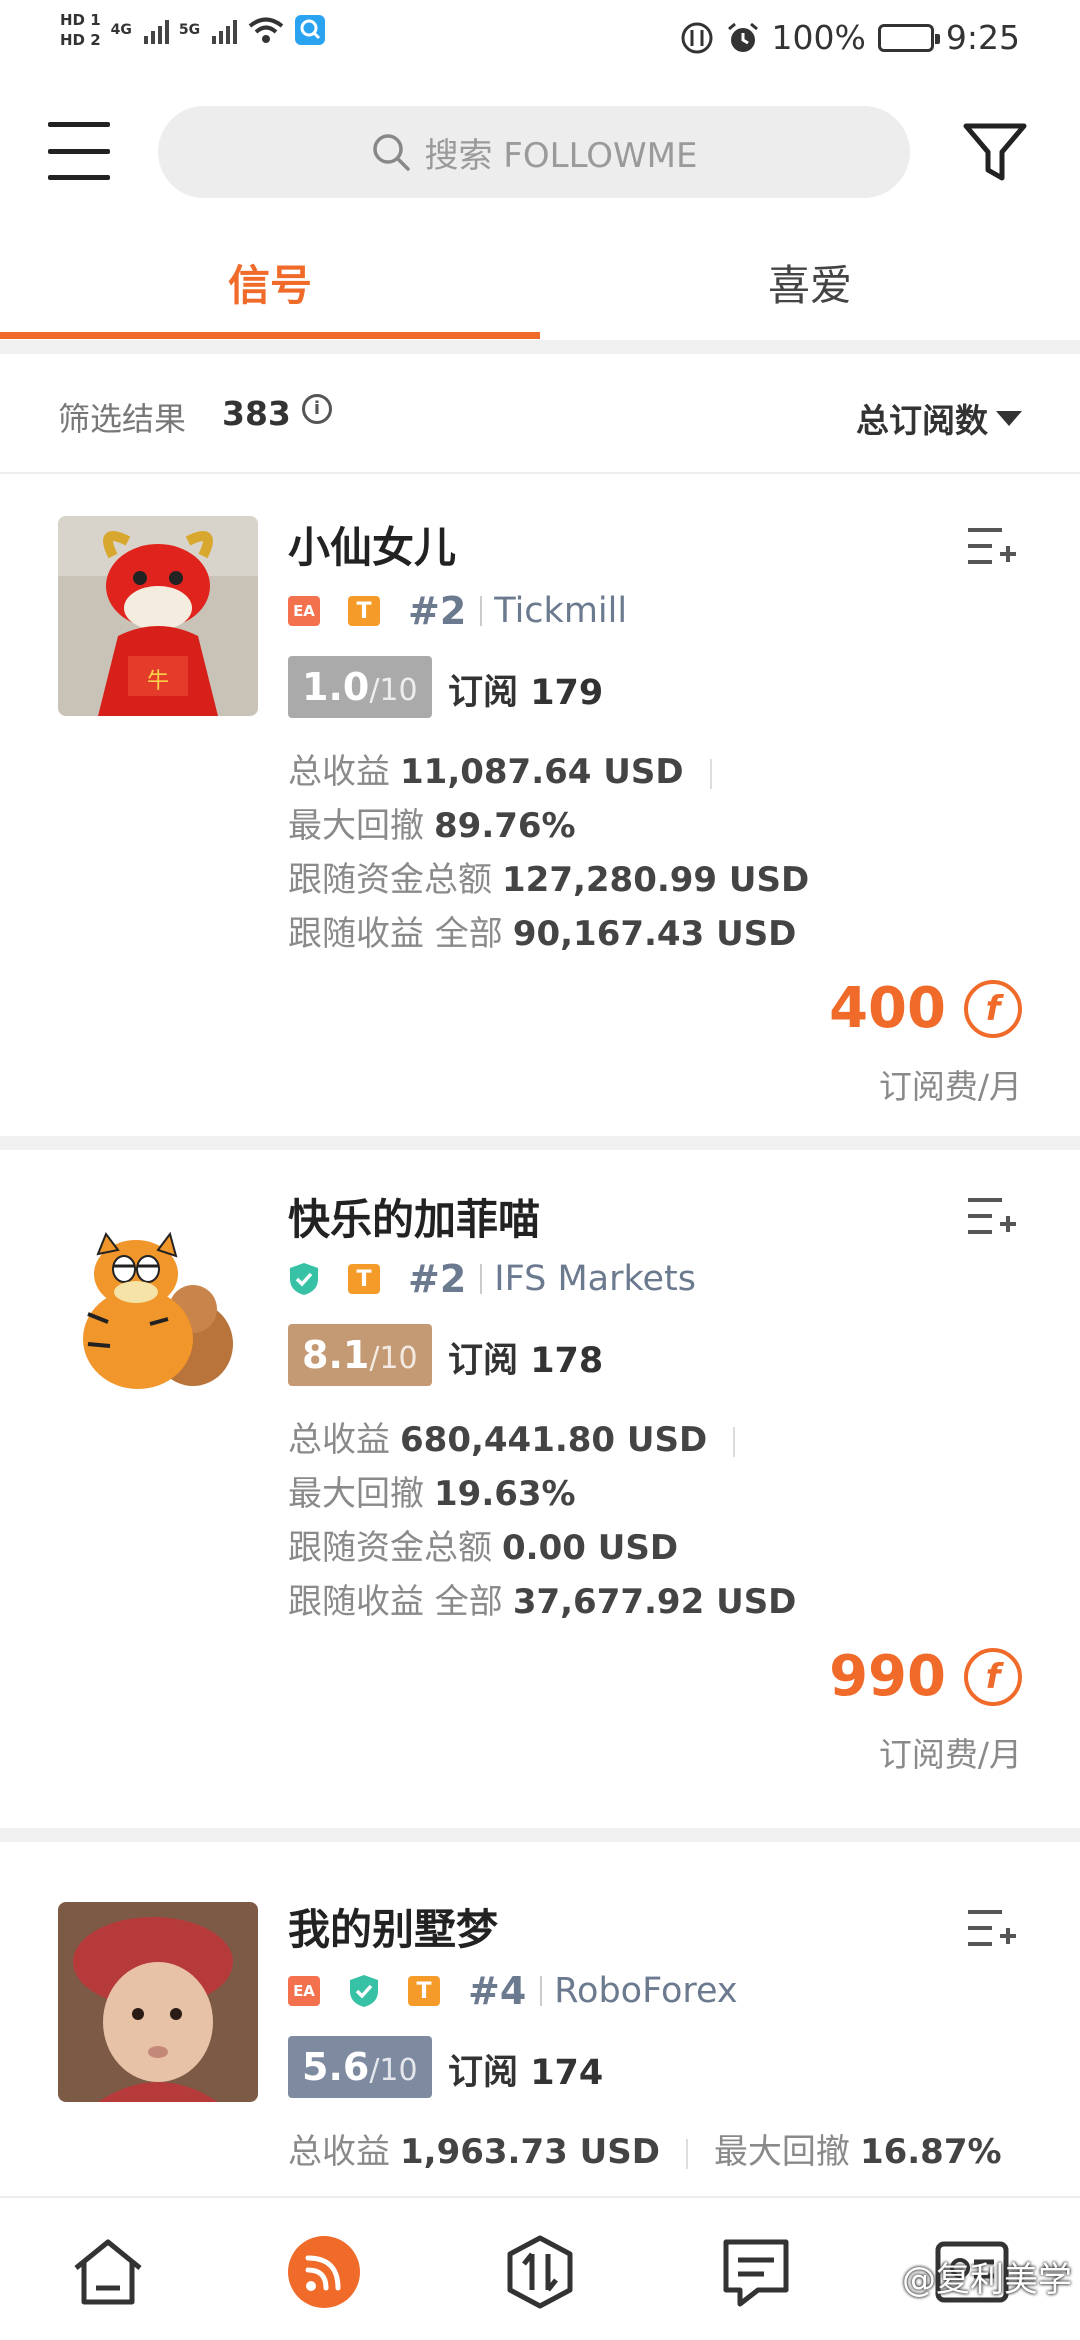 The width and height of the screenshot is (1080, 2340). I want to click on follow-funds: 跟随资金总额 127,280.99 USD, so click(549, 880).